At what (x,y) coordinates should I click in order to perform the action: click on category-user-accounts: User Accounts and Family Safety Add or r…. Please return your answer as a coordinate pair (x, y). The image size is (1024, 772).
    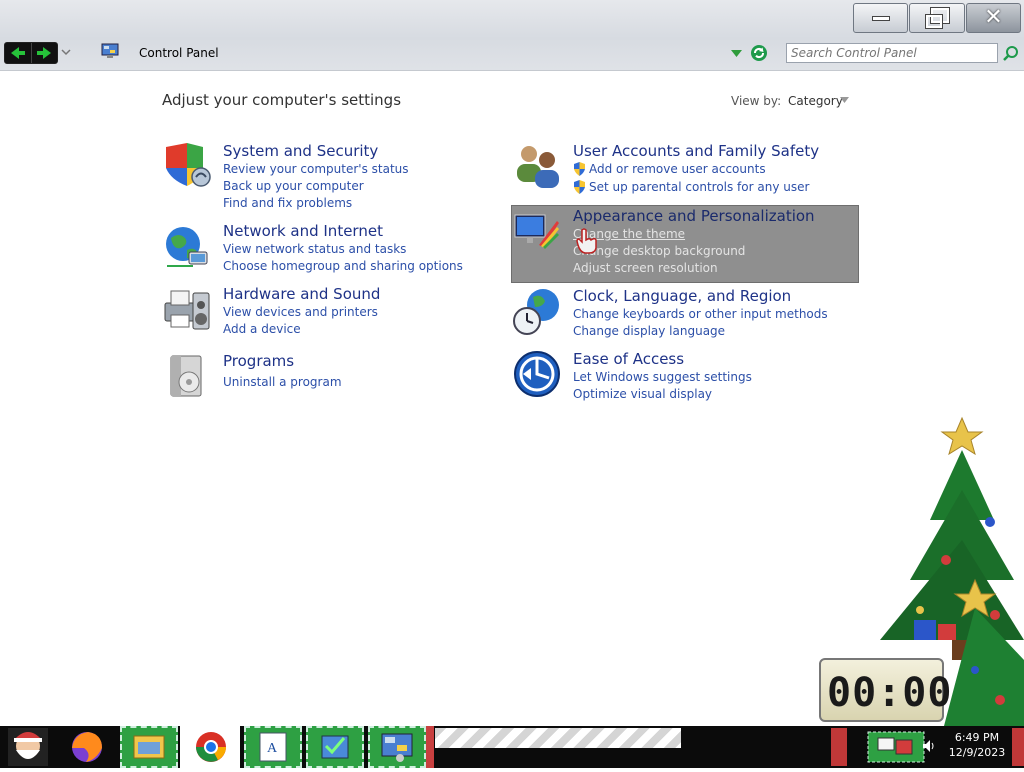
    Looking at the image, I should click on (673, 168).